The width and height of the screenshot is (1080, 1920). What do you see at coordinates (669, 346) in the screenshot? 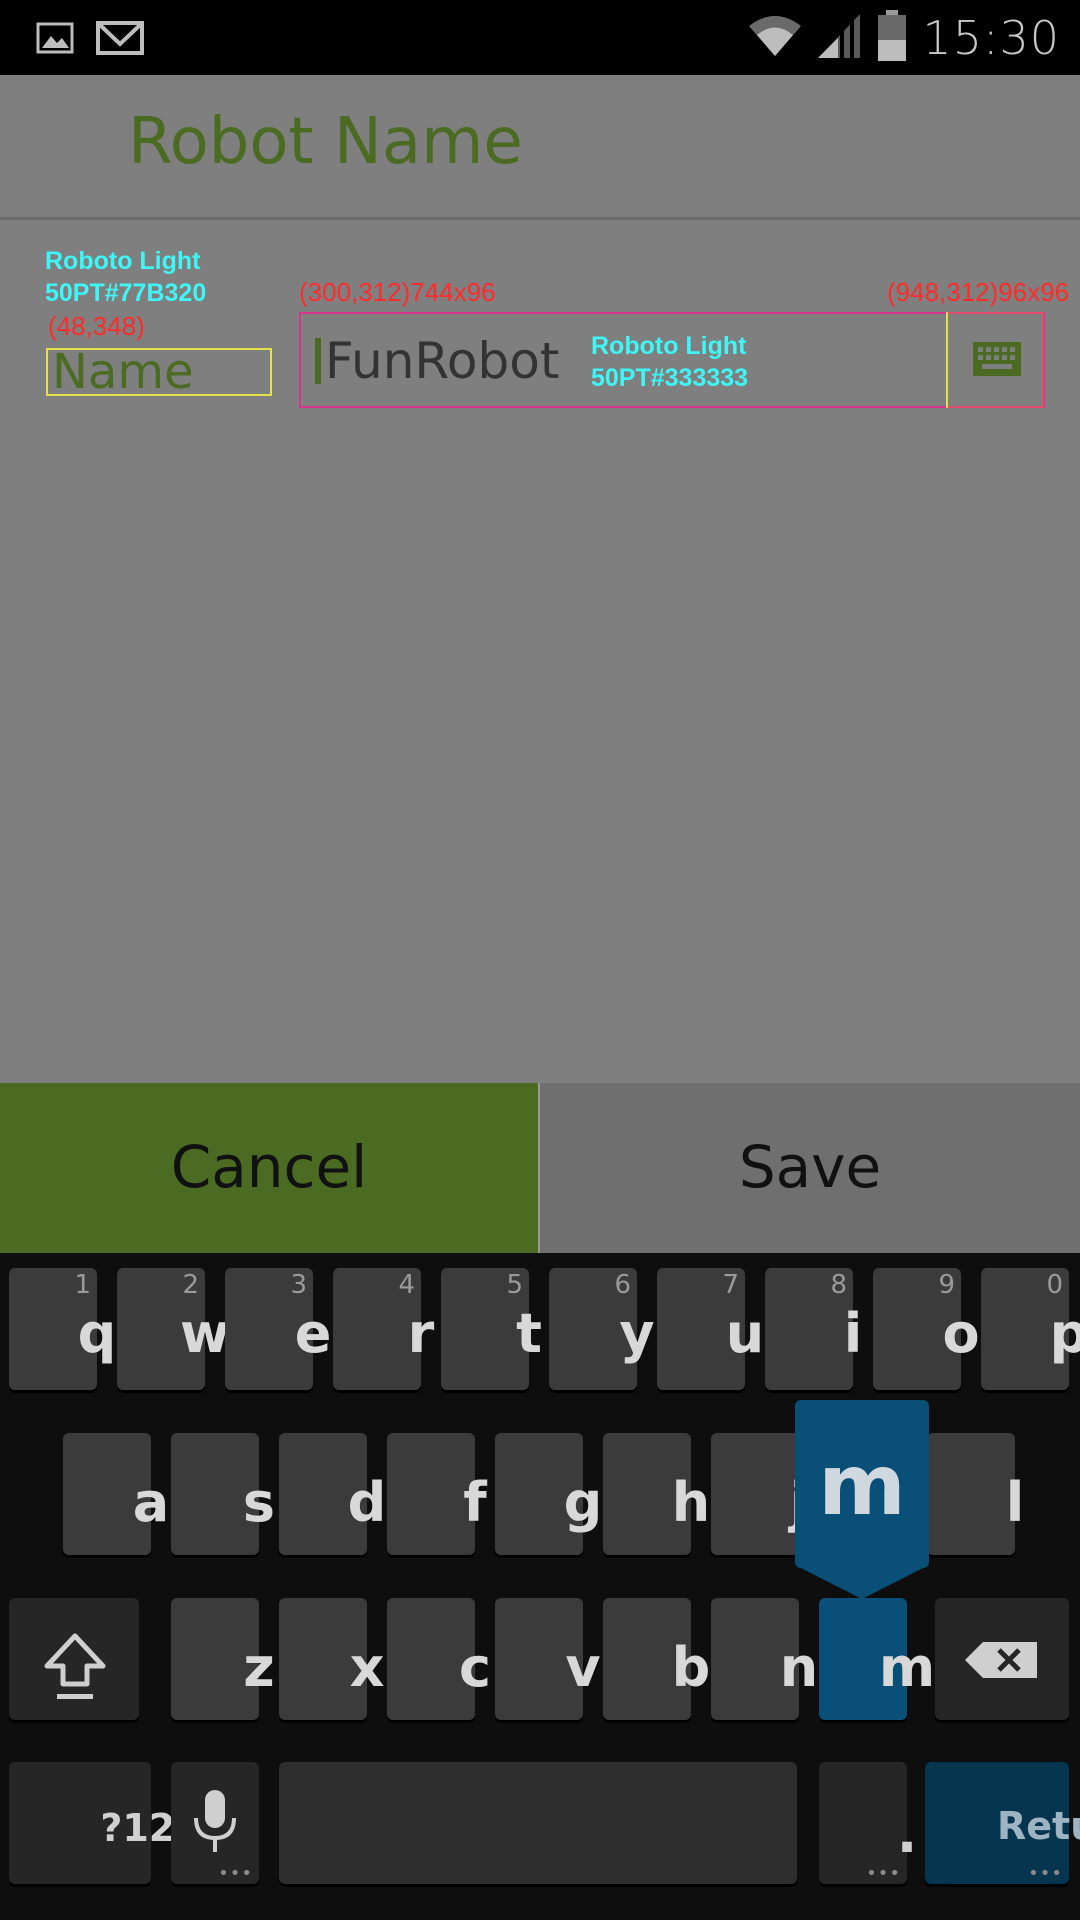
I see `input-spec-font: Roboto Light` at bounding box center [669, 346].